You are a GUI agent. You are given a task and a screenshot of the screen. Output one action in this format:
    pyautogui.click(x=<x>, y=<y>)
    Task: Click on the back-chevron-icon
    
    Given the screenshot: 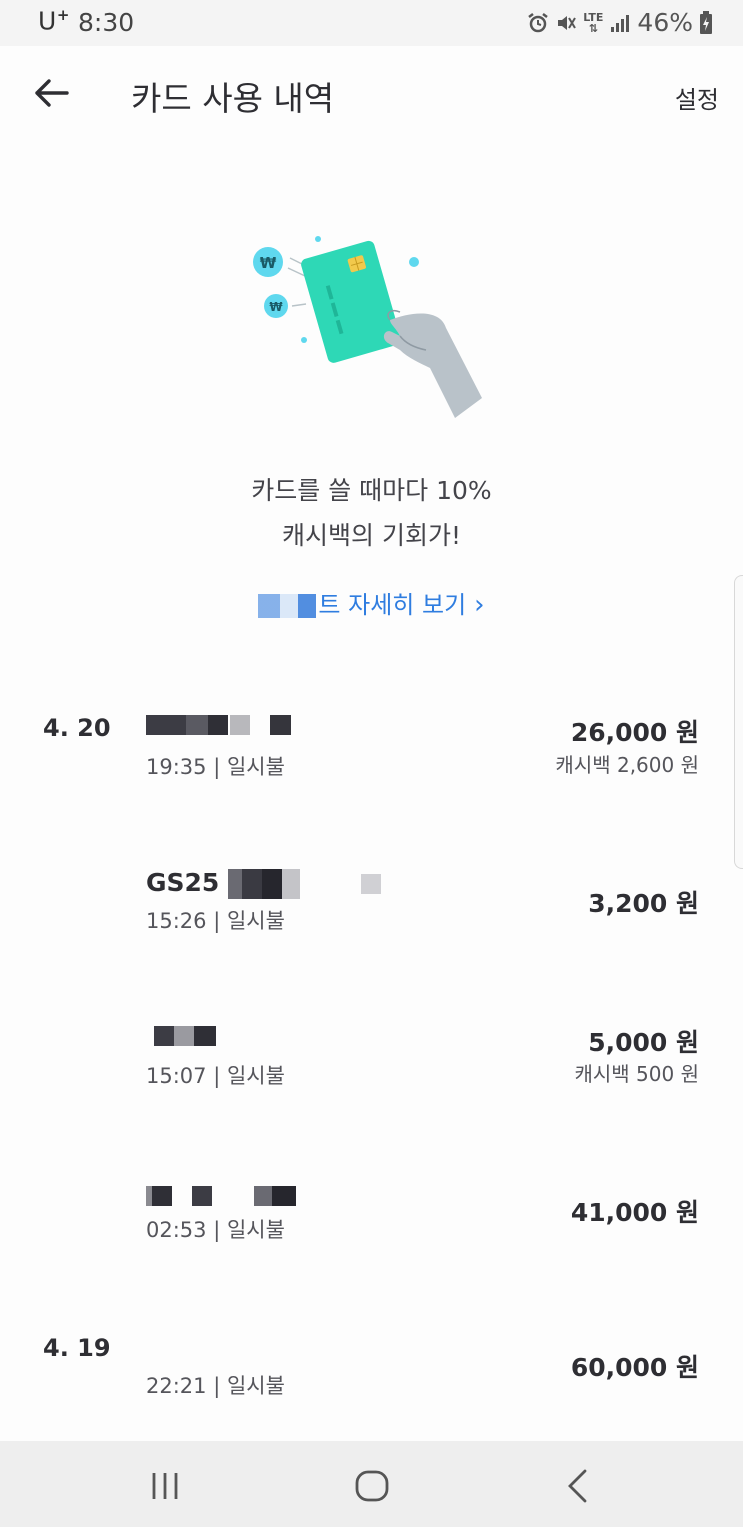 What is the action you would take?
    pyautogui.click(x=578, y=1486)
    